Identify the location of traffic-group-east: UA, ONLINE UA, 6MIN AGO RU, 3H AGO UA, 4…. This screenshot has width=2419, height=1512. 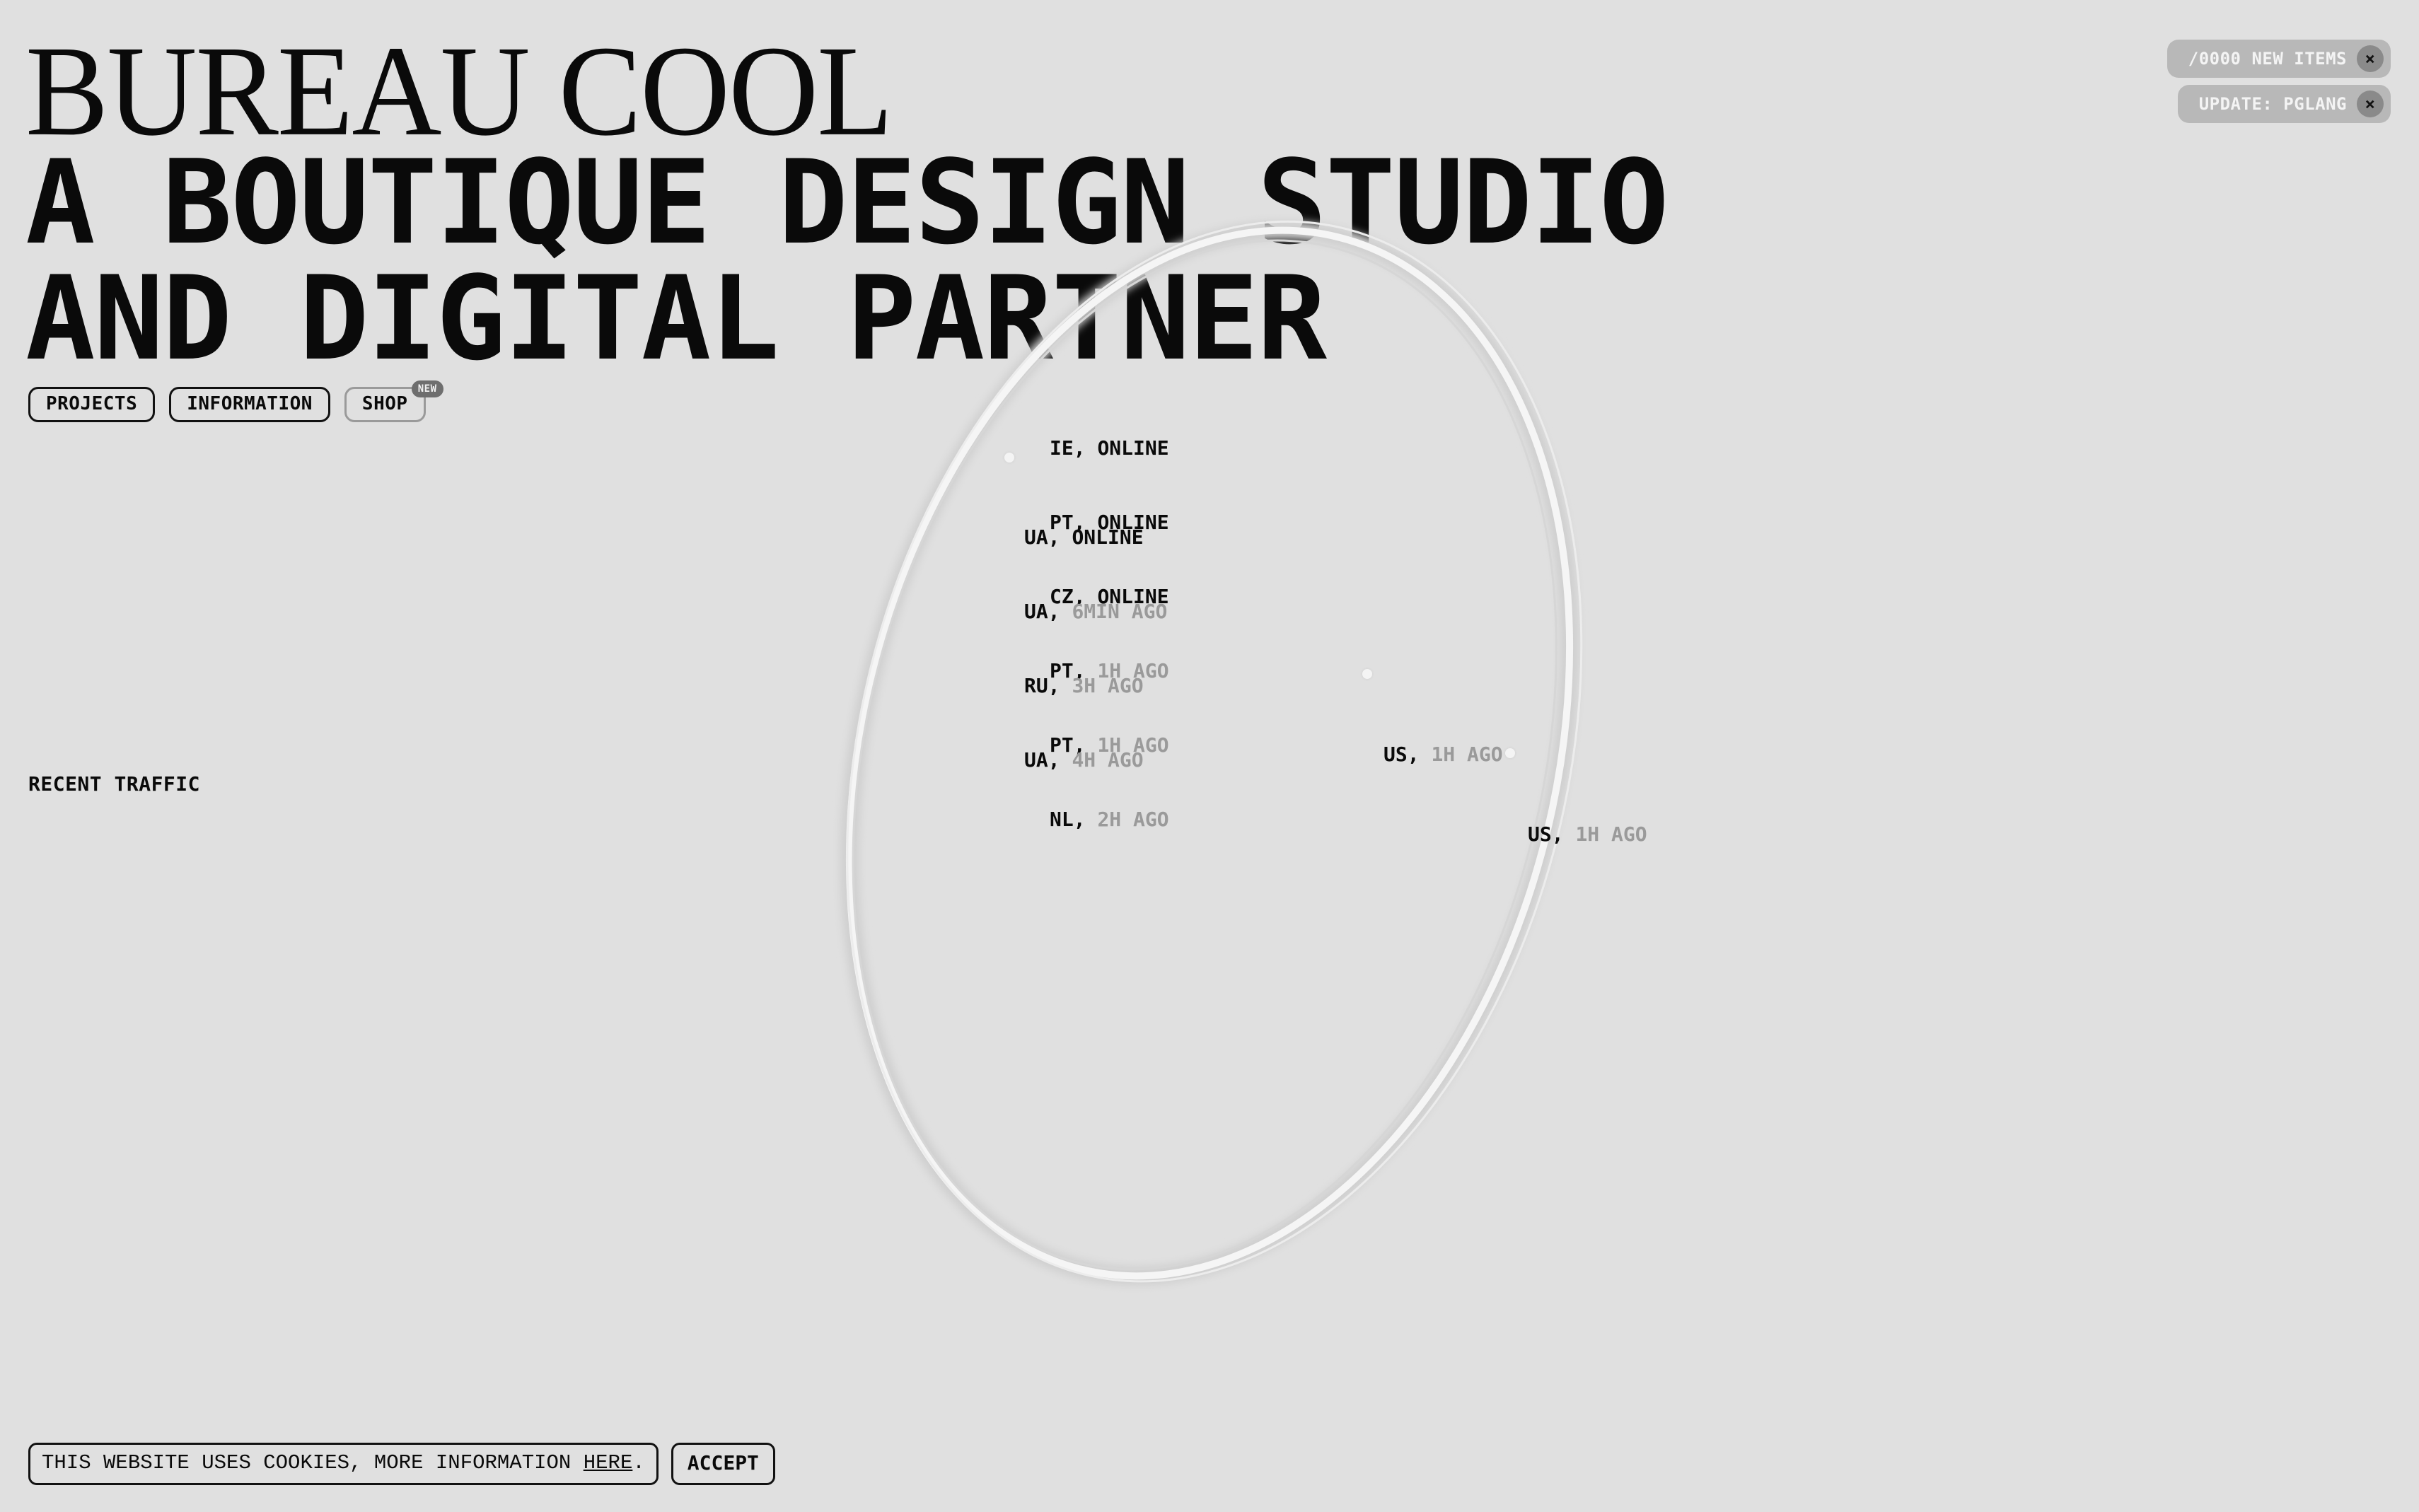
(1095, 636).